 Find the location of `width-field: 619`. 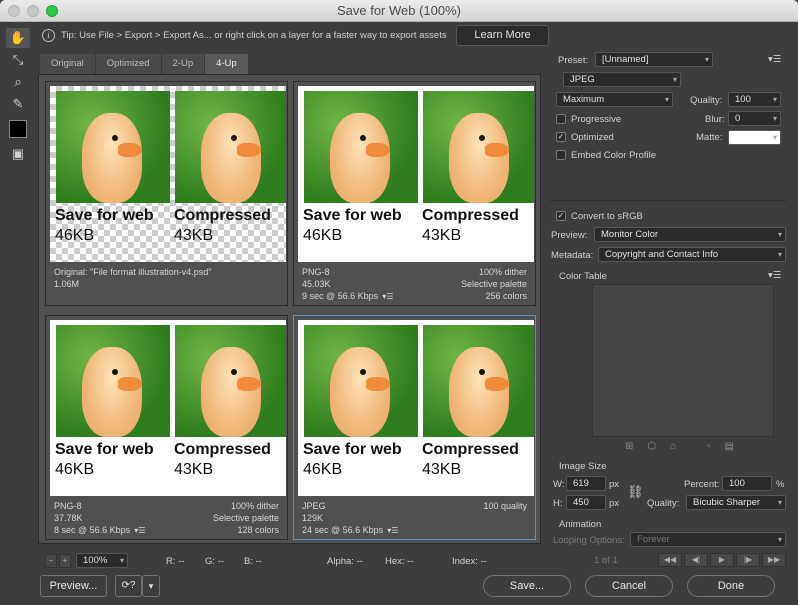

width-field: 619 is located at coordinates (586, 483).